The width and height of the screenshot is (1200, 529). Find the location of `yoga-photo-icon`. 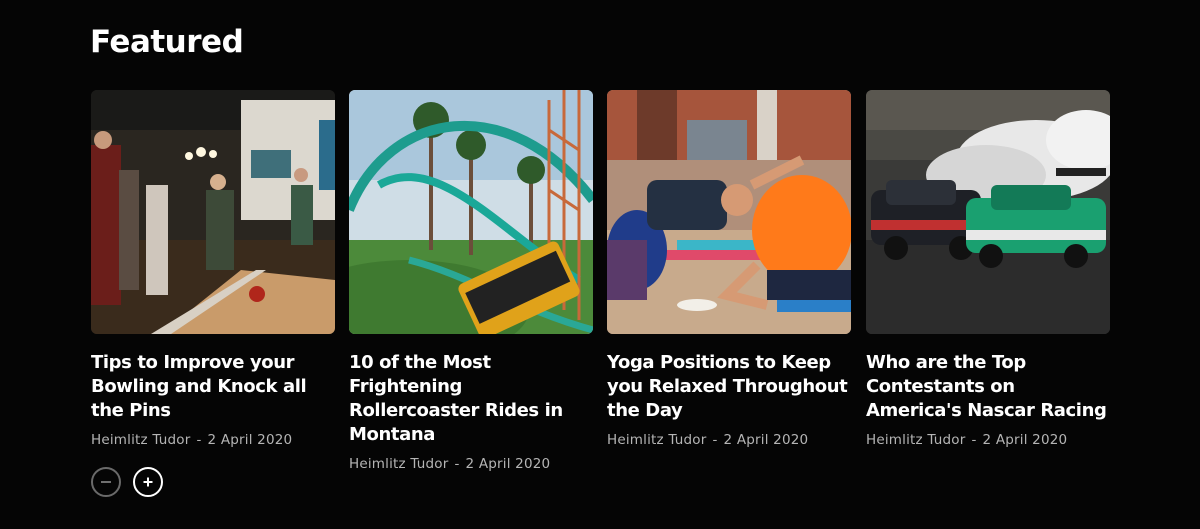

yoga-photo-icon is located at coordinates (729, 212).